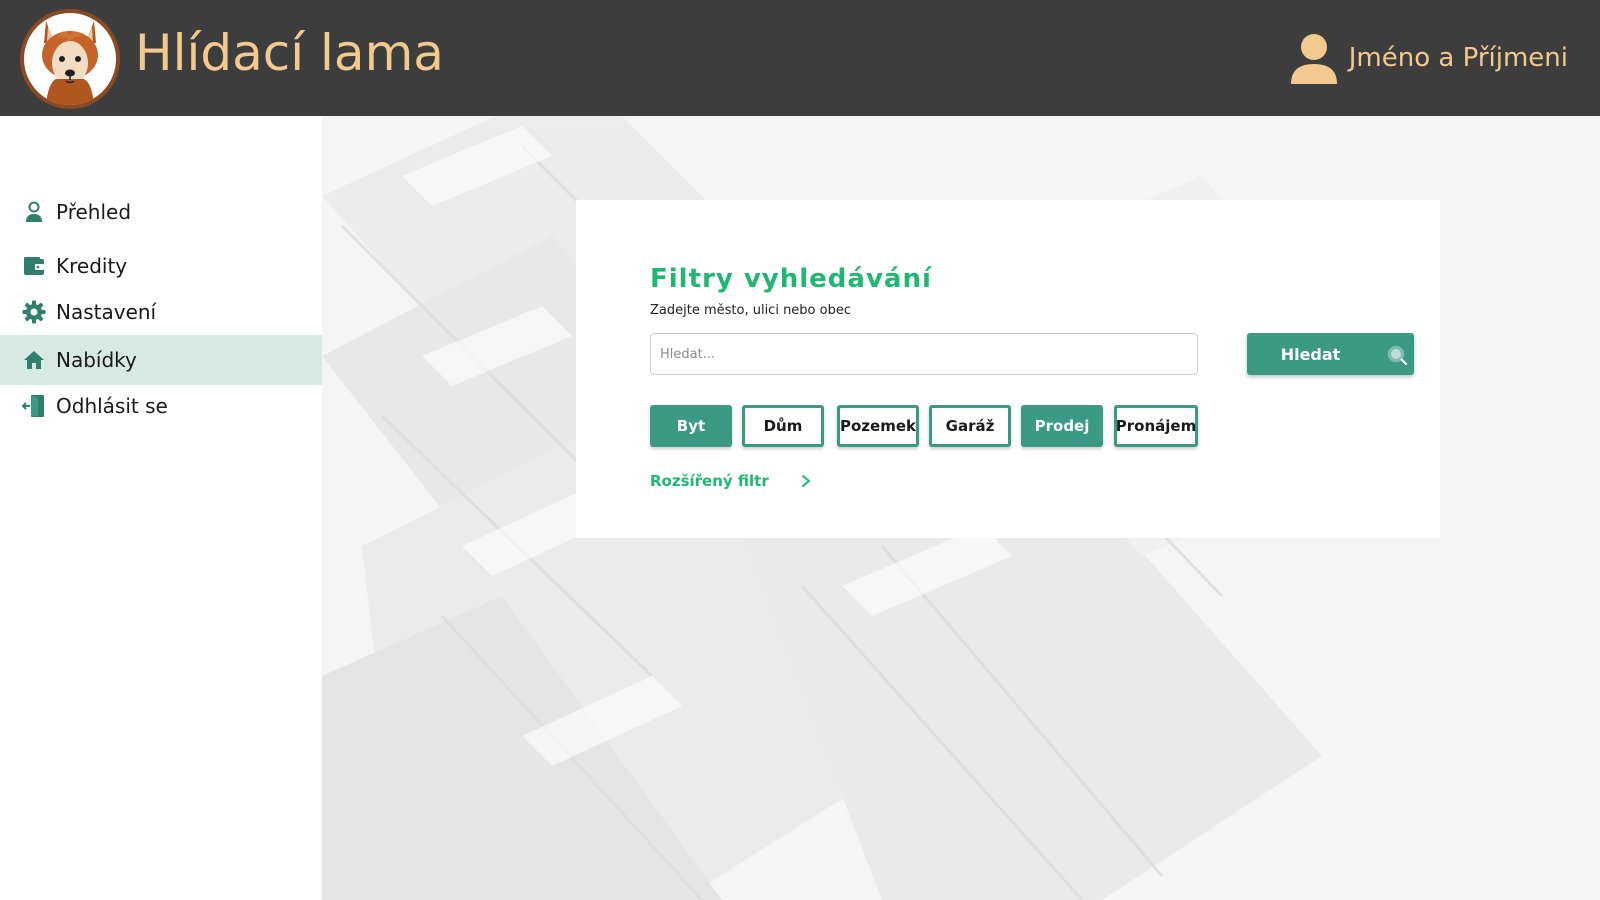 Image resolution: width=1600 pixels, height=900 pixels. What do you see at coordinates (1310, 354) in the screenshot?
I see `search-button-label: Hledat` at bounding box center [1310, 354].